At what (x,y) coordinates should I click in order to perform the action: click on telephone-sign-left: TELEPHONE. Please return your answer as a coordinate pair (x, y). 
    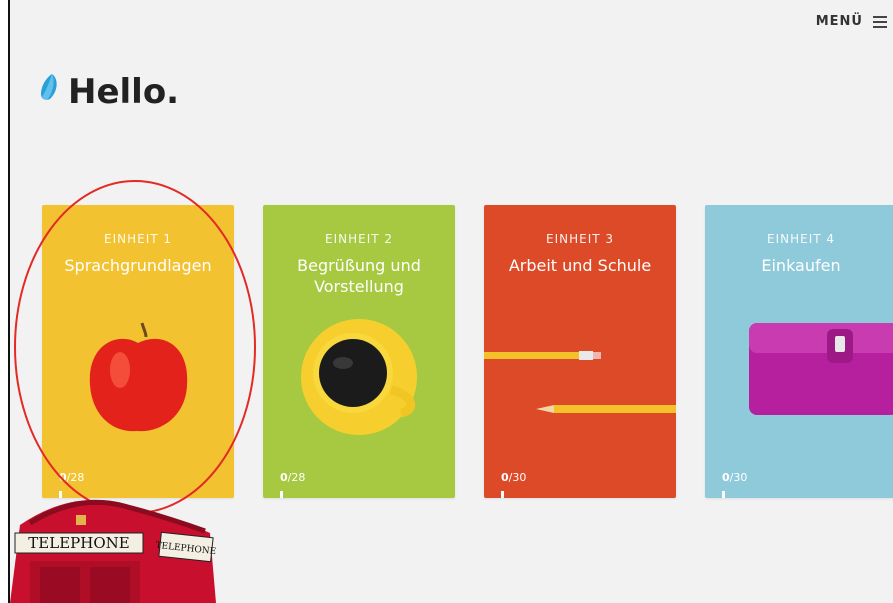
    Looking at the image, I should click on (78, 543).